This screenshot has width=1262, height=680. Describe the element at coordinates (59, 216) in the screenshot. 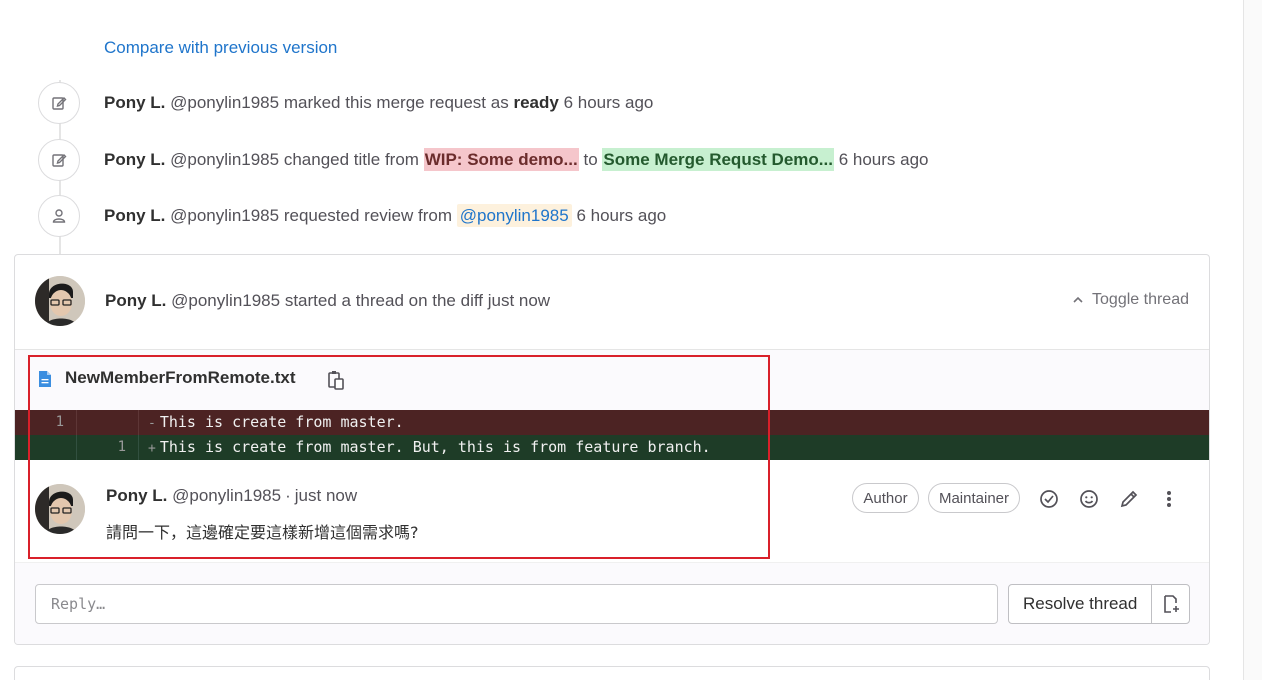

I see `user-icon` at that location.